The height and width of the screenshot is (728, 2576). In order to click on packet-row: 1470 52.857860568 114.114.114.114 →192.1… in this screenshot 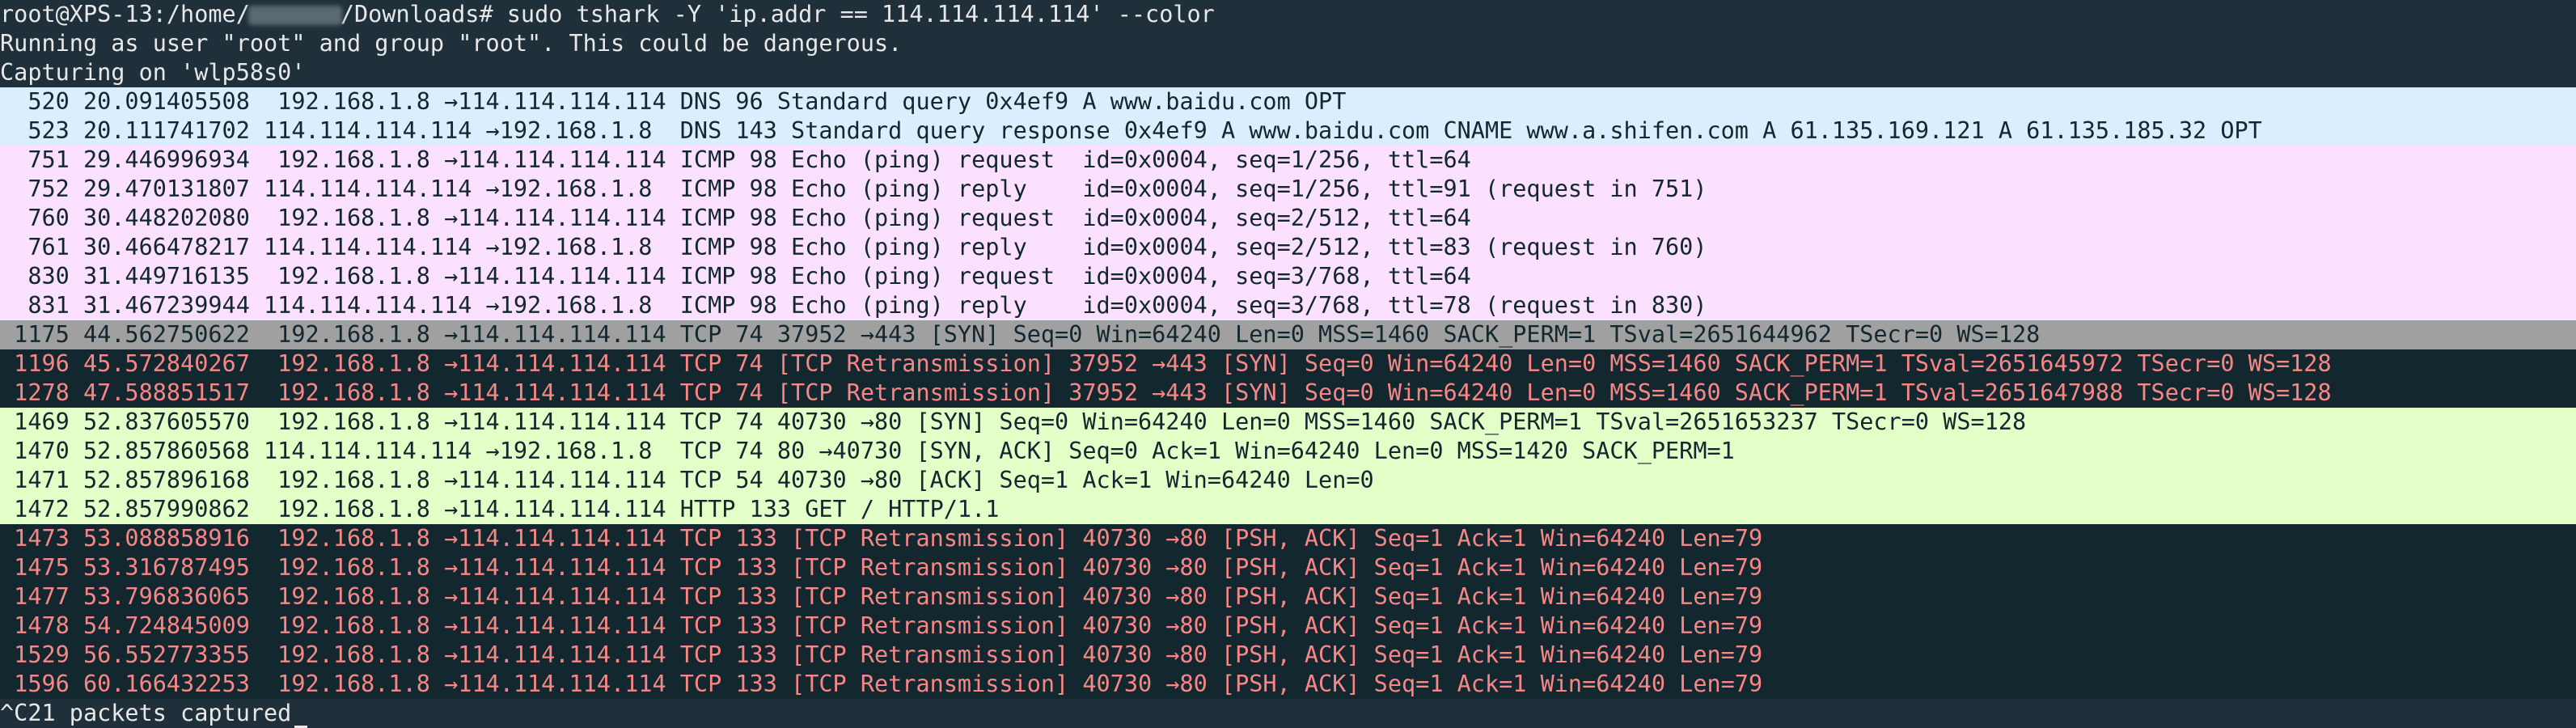, I will do `click(1288, 451)`.